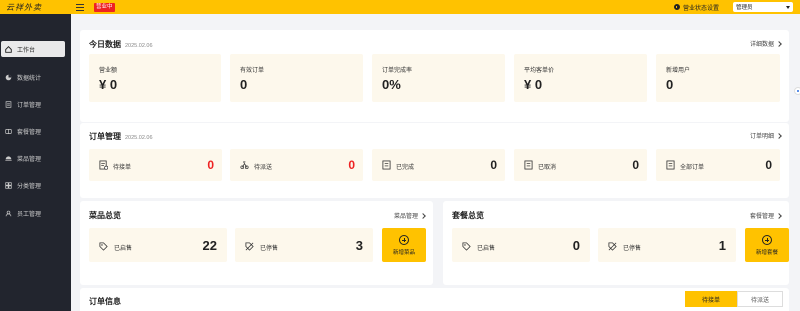  I want to click on orders-date: 2025.02.06, so click(139, 138).